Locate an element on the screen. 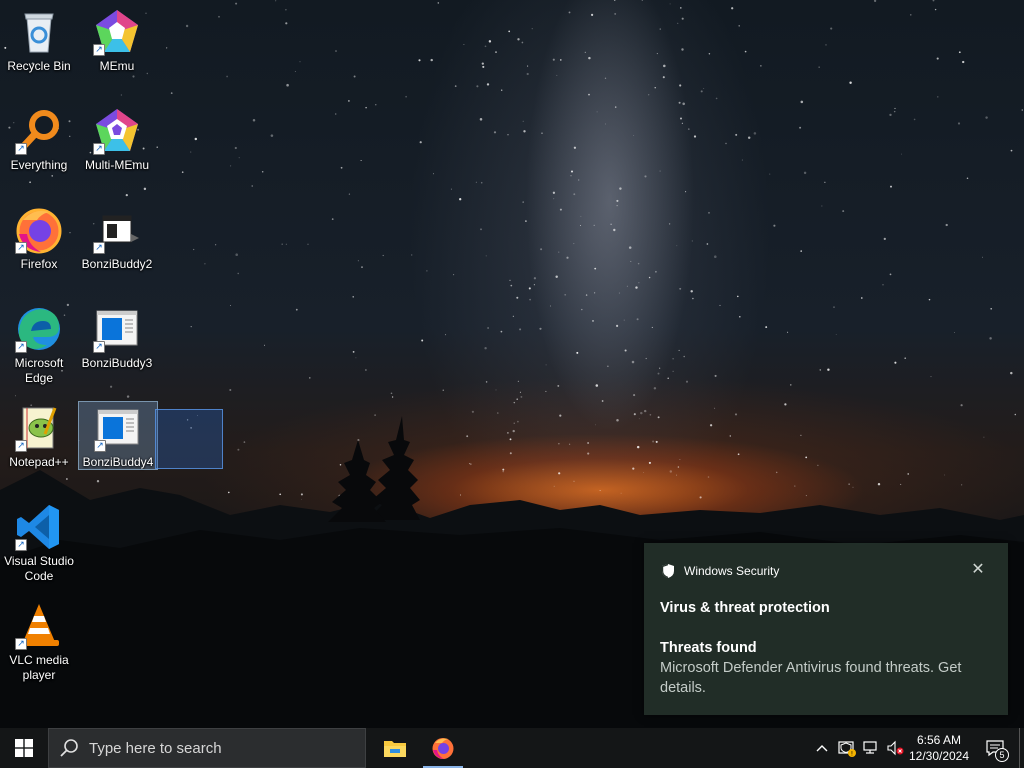 The height and width of the screenshot is (768, 1024). firefox-icon is located at coordinates (443, 748).